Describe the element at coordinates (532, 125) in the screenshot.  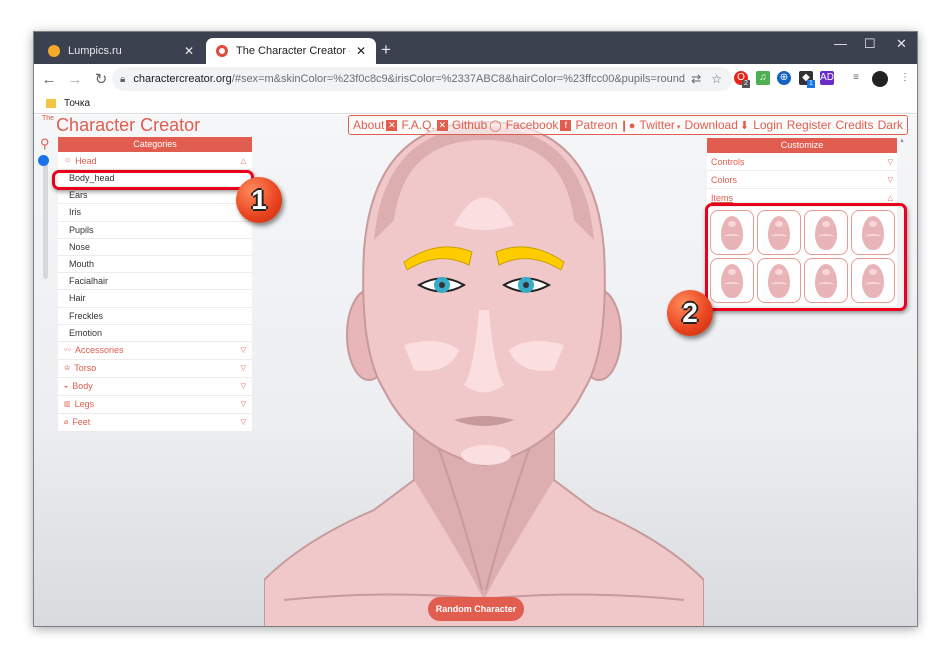
I see `nav-label: Facebook` at that location.